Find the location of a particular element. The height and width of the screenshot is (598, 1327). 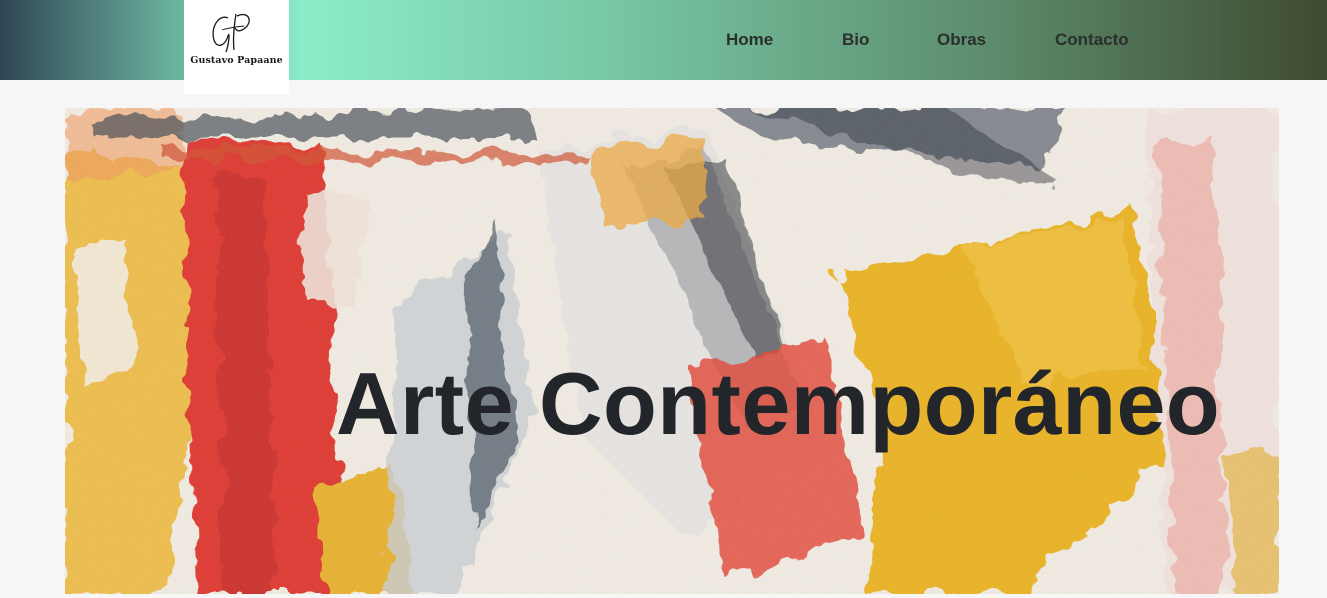

nav-link-contacto: Contacto is located at coordinates (1092, 40).